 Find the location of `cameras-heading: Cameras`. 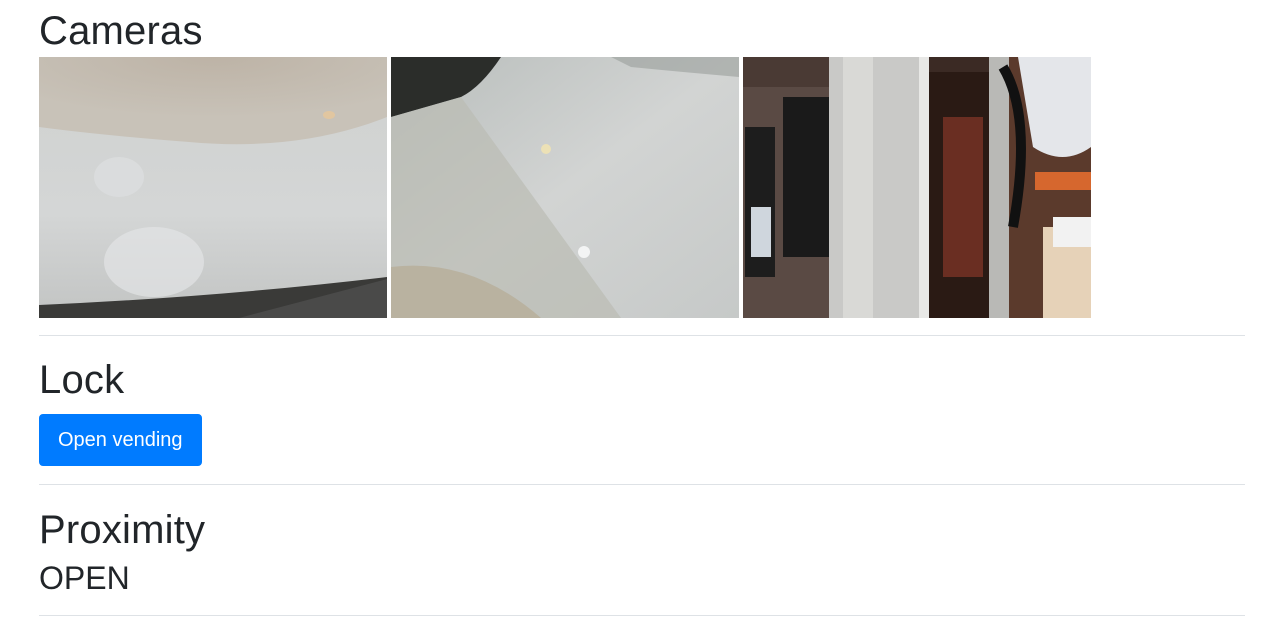

cameras-heading: Cameras is located at coordinates (121, 31).